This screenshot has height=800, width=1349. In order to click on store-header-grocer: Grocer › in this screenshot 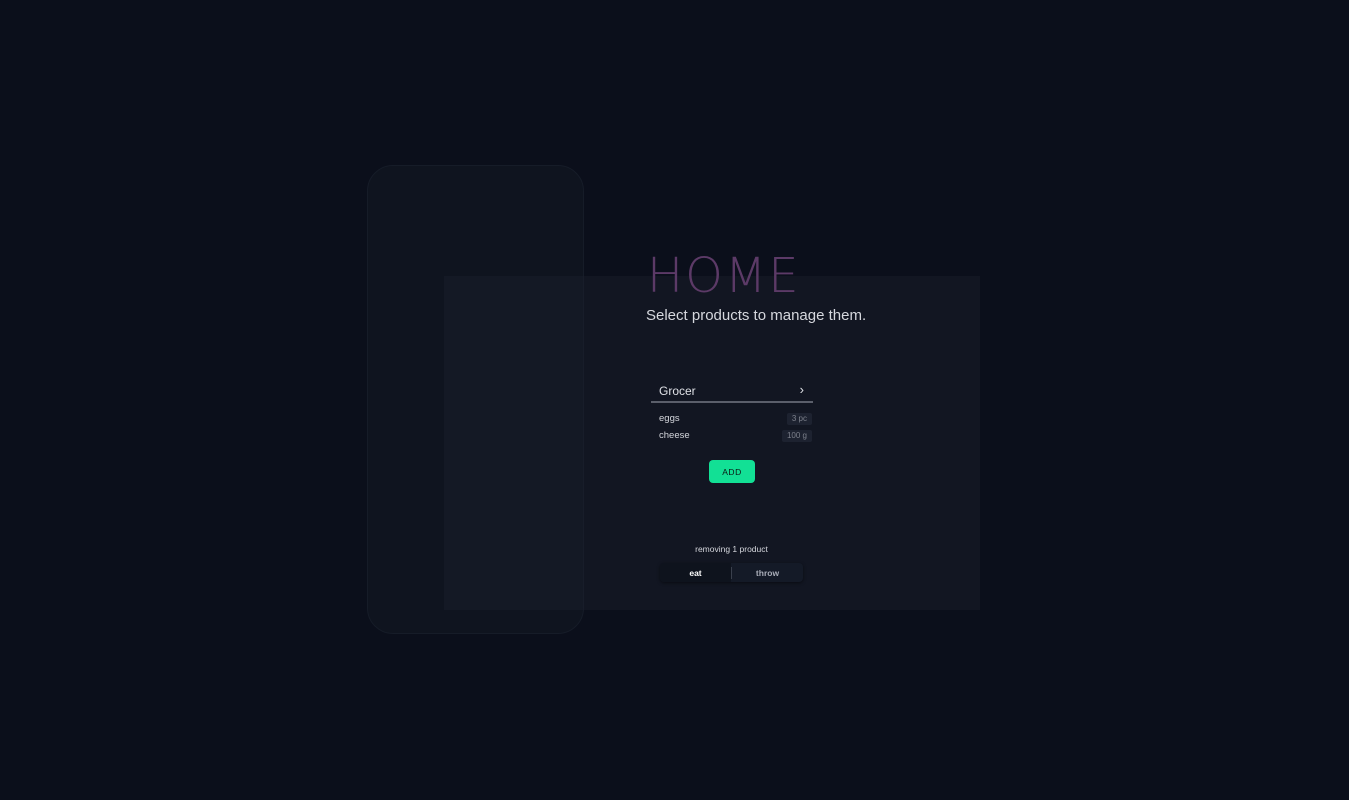, I will do `click(732, 392)`.